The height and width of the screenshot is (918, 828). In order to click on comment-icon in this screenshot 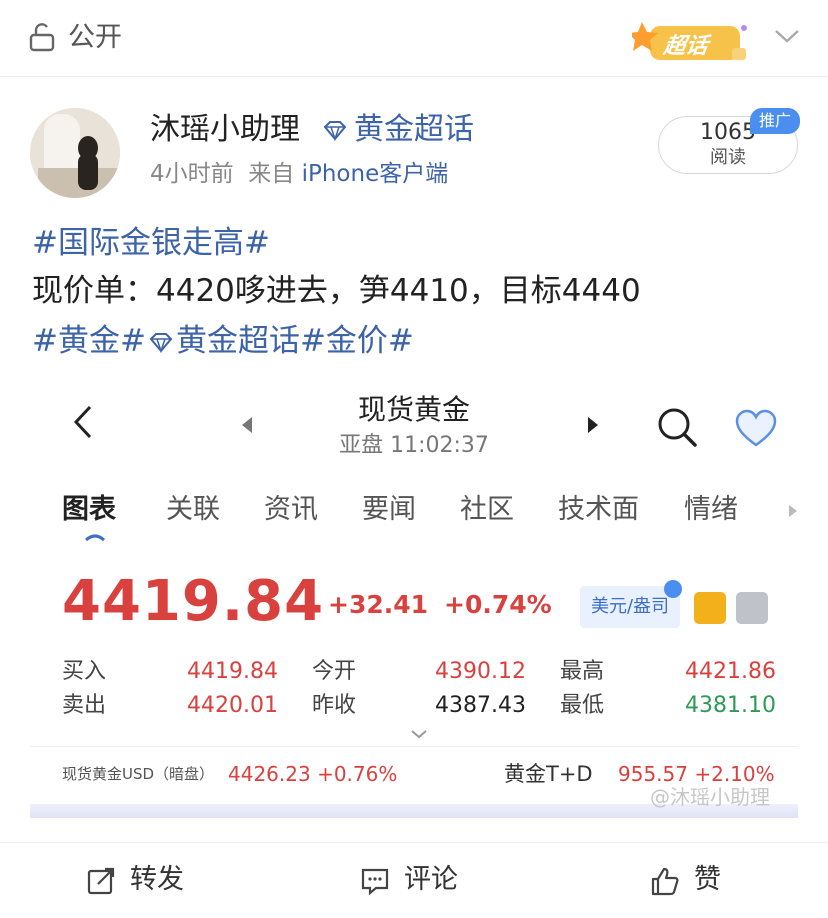, I will do `click(375, 882)`.